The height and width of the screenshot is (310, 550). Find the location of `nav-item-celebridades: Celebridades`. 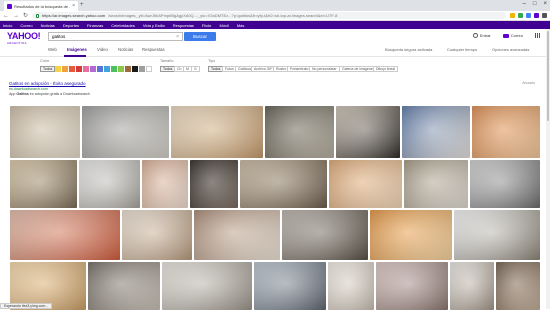

nav-item-celebridades: Celebridades is located at coordinates (123, 25).